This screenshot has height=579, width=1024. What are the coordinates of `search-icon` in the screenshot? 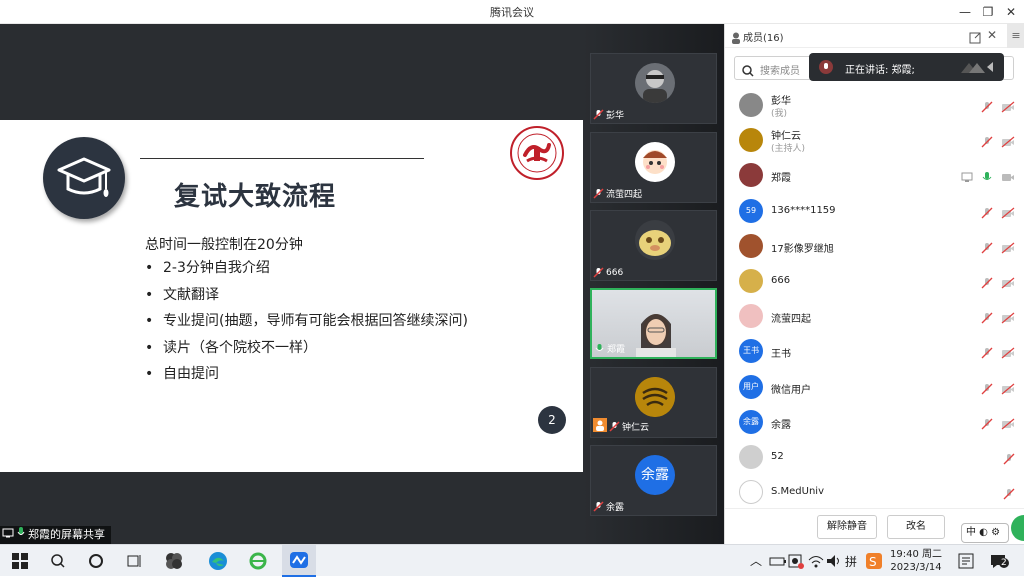 It's located at (58, 561).